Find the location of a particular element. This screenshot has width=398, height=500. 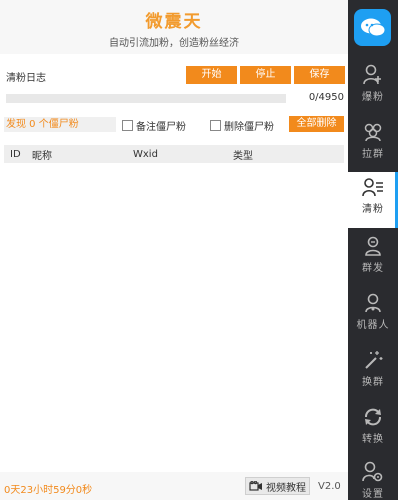

sidebar-item-clean-fans: 清粉 is located at coordinates (373, 200).